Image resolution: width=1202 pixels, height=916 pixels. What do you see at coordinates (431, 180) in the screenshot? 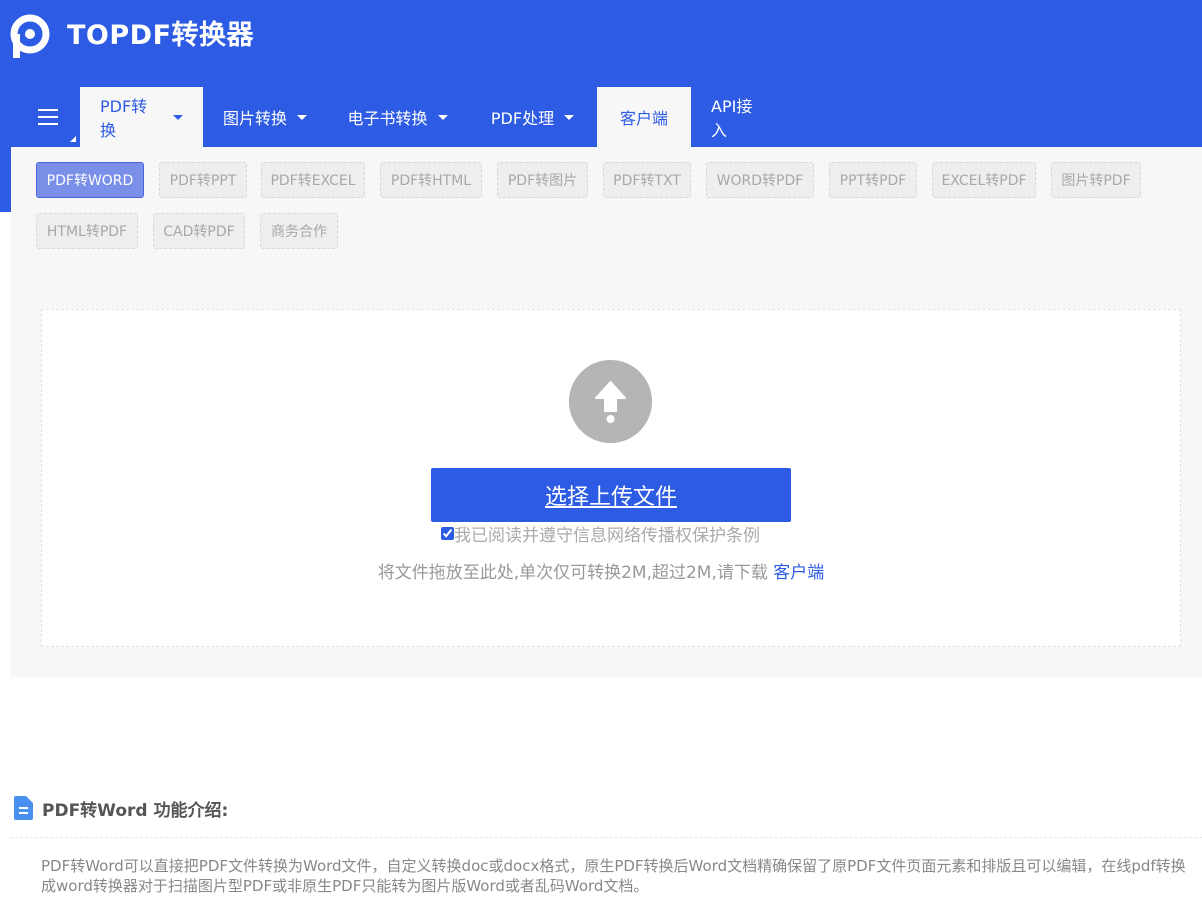
I see `tool-pdf-to-html: PDF转HTML` at bounding box center [431, 180].